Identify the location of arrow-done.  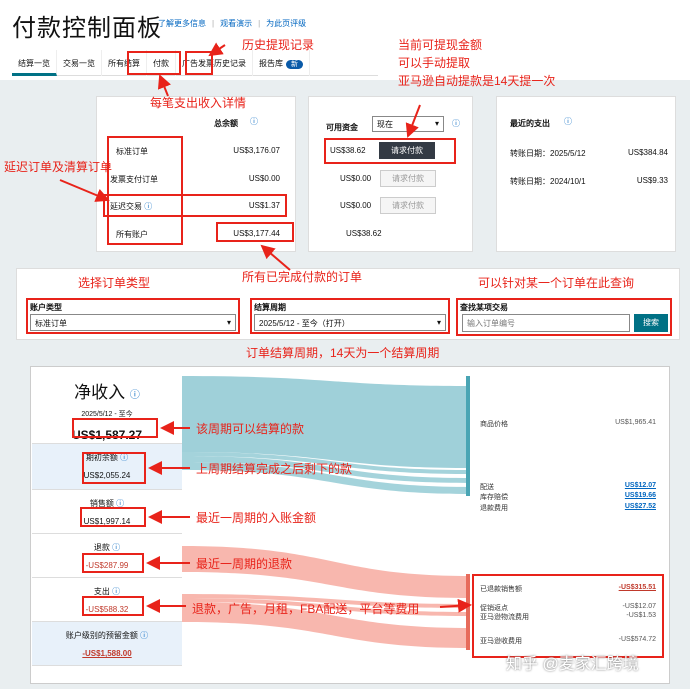
(275, 257).